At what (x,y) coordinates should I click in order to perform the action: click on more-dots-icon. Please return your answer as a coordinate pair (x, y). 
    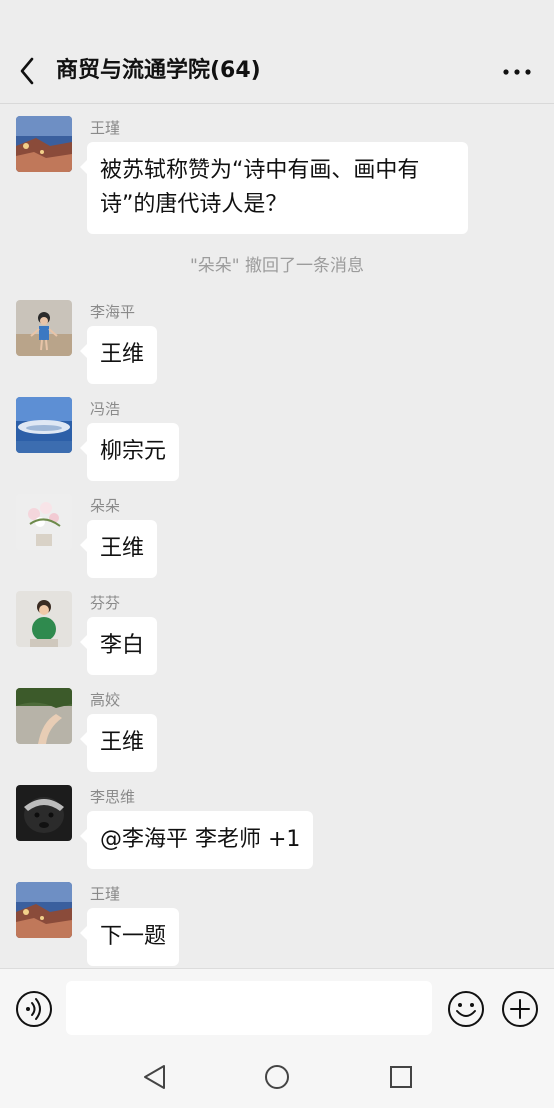
    Looking at the image, I should click on (517, 72).